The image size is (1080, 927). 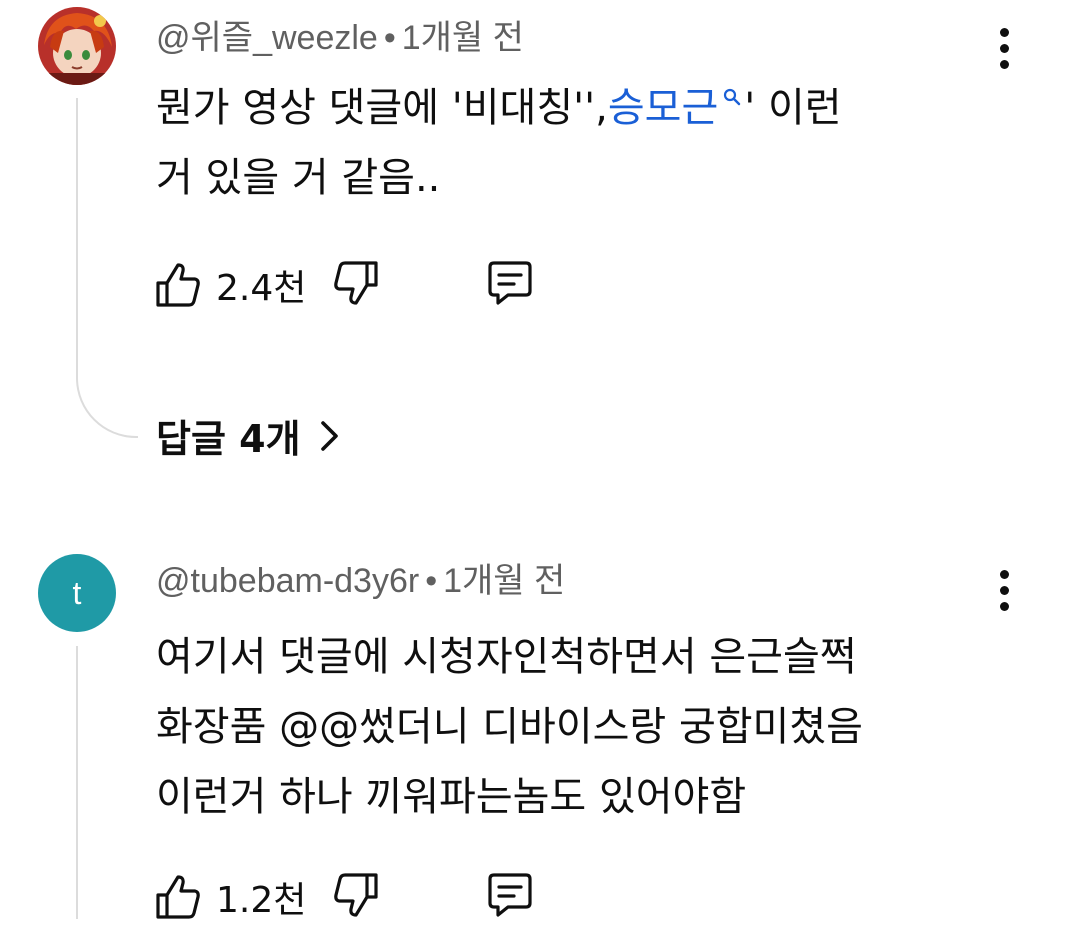 I want to click on replies-label: 답글 4개, so click(x=228, y=439).